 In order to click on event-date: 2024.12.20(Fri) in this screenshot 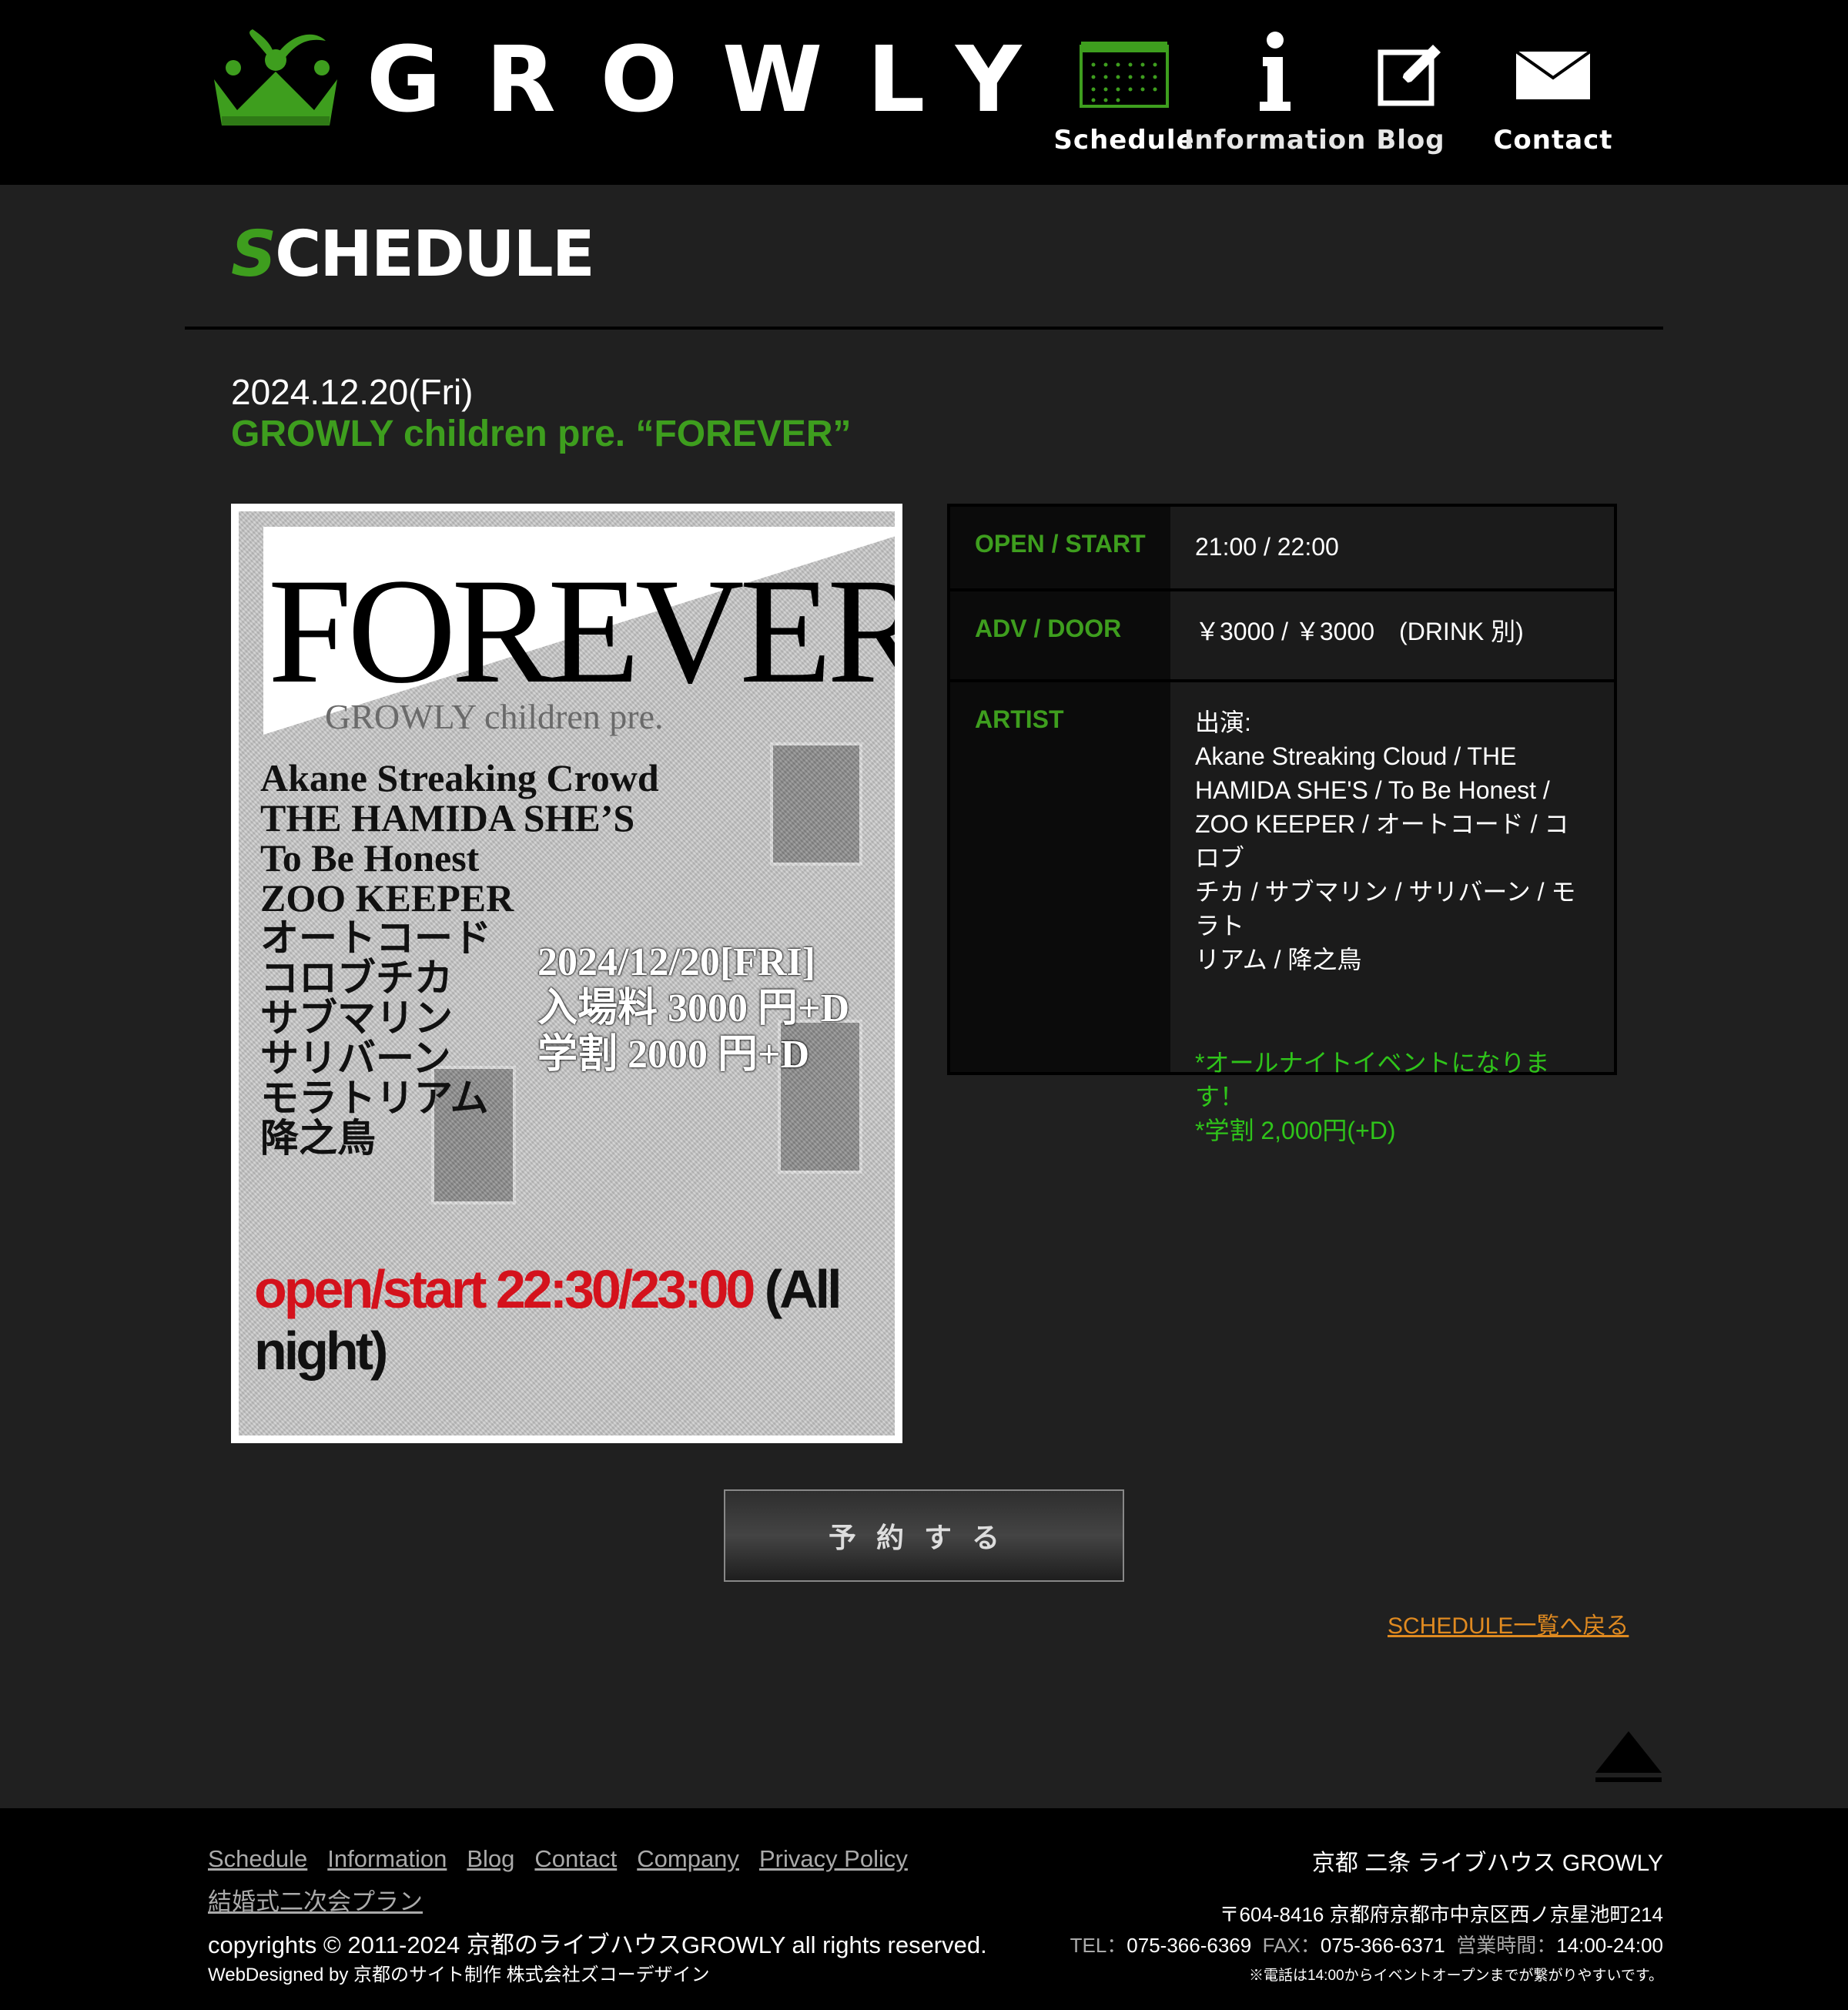, I will do `click(352, 392)`.